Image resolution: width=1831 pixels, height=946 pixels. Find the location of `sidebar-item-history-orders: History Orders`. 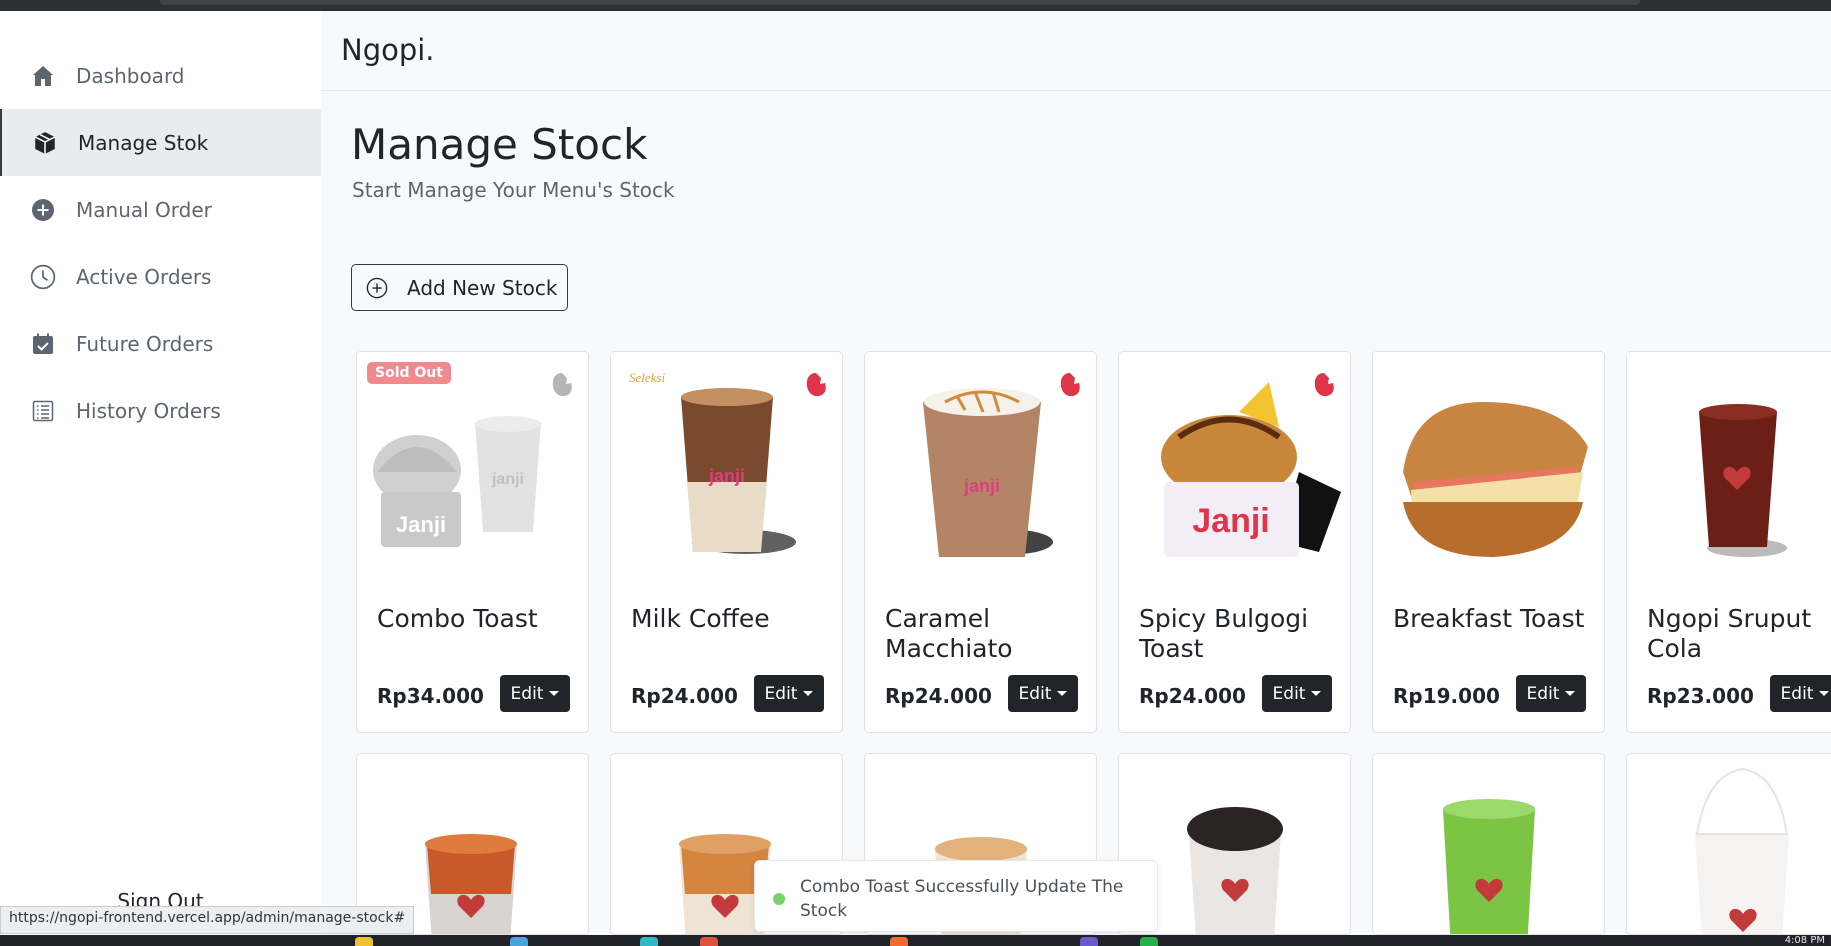

sidebar-item-history-orders: History Orders is located at coordinates (160, 410).